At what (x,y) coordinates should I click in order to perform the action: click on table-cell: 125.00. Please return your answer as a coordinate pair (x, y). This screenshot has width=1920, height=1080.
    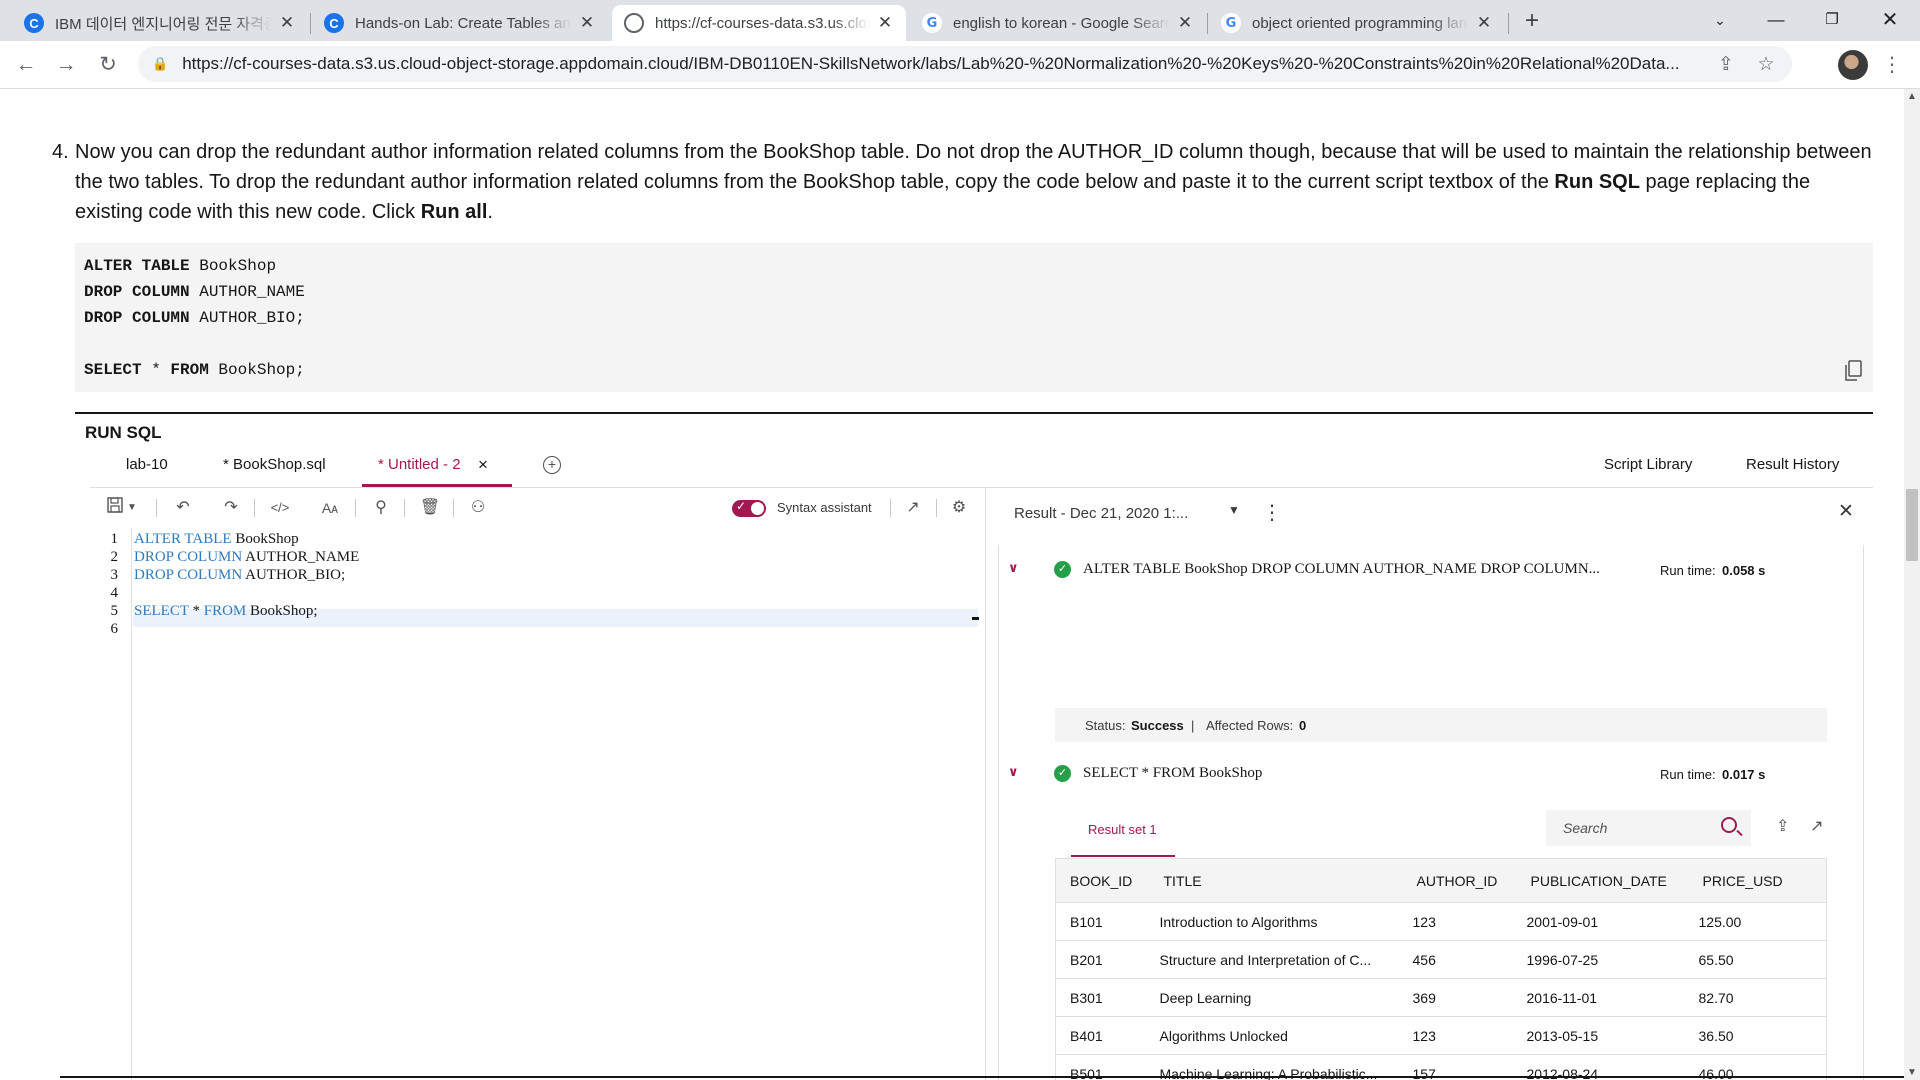
    Looking at the image, I should click on (1757, 921).